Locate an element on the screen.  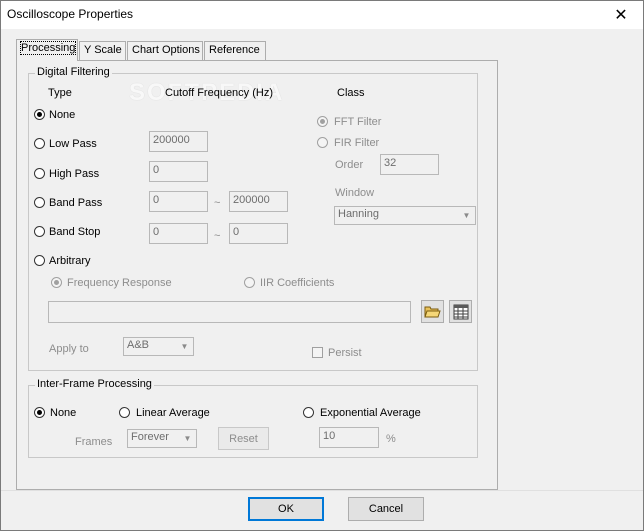
open-file-button is located at coordinates (432, 311).